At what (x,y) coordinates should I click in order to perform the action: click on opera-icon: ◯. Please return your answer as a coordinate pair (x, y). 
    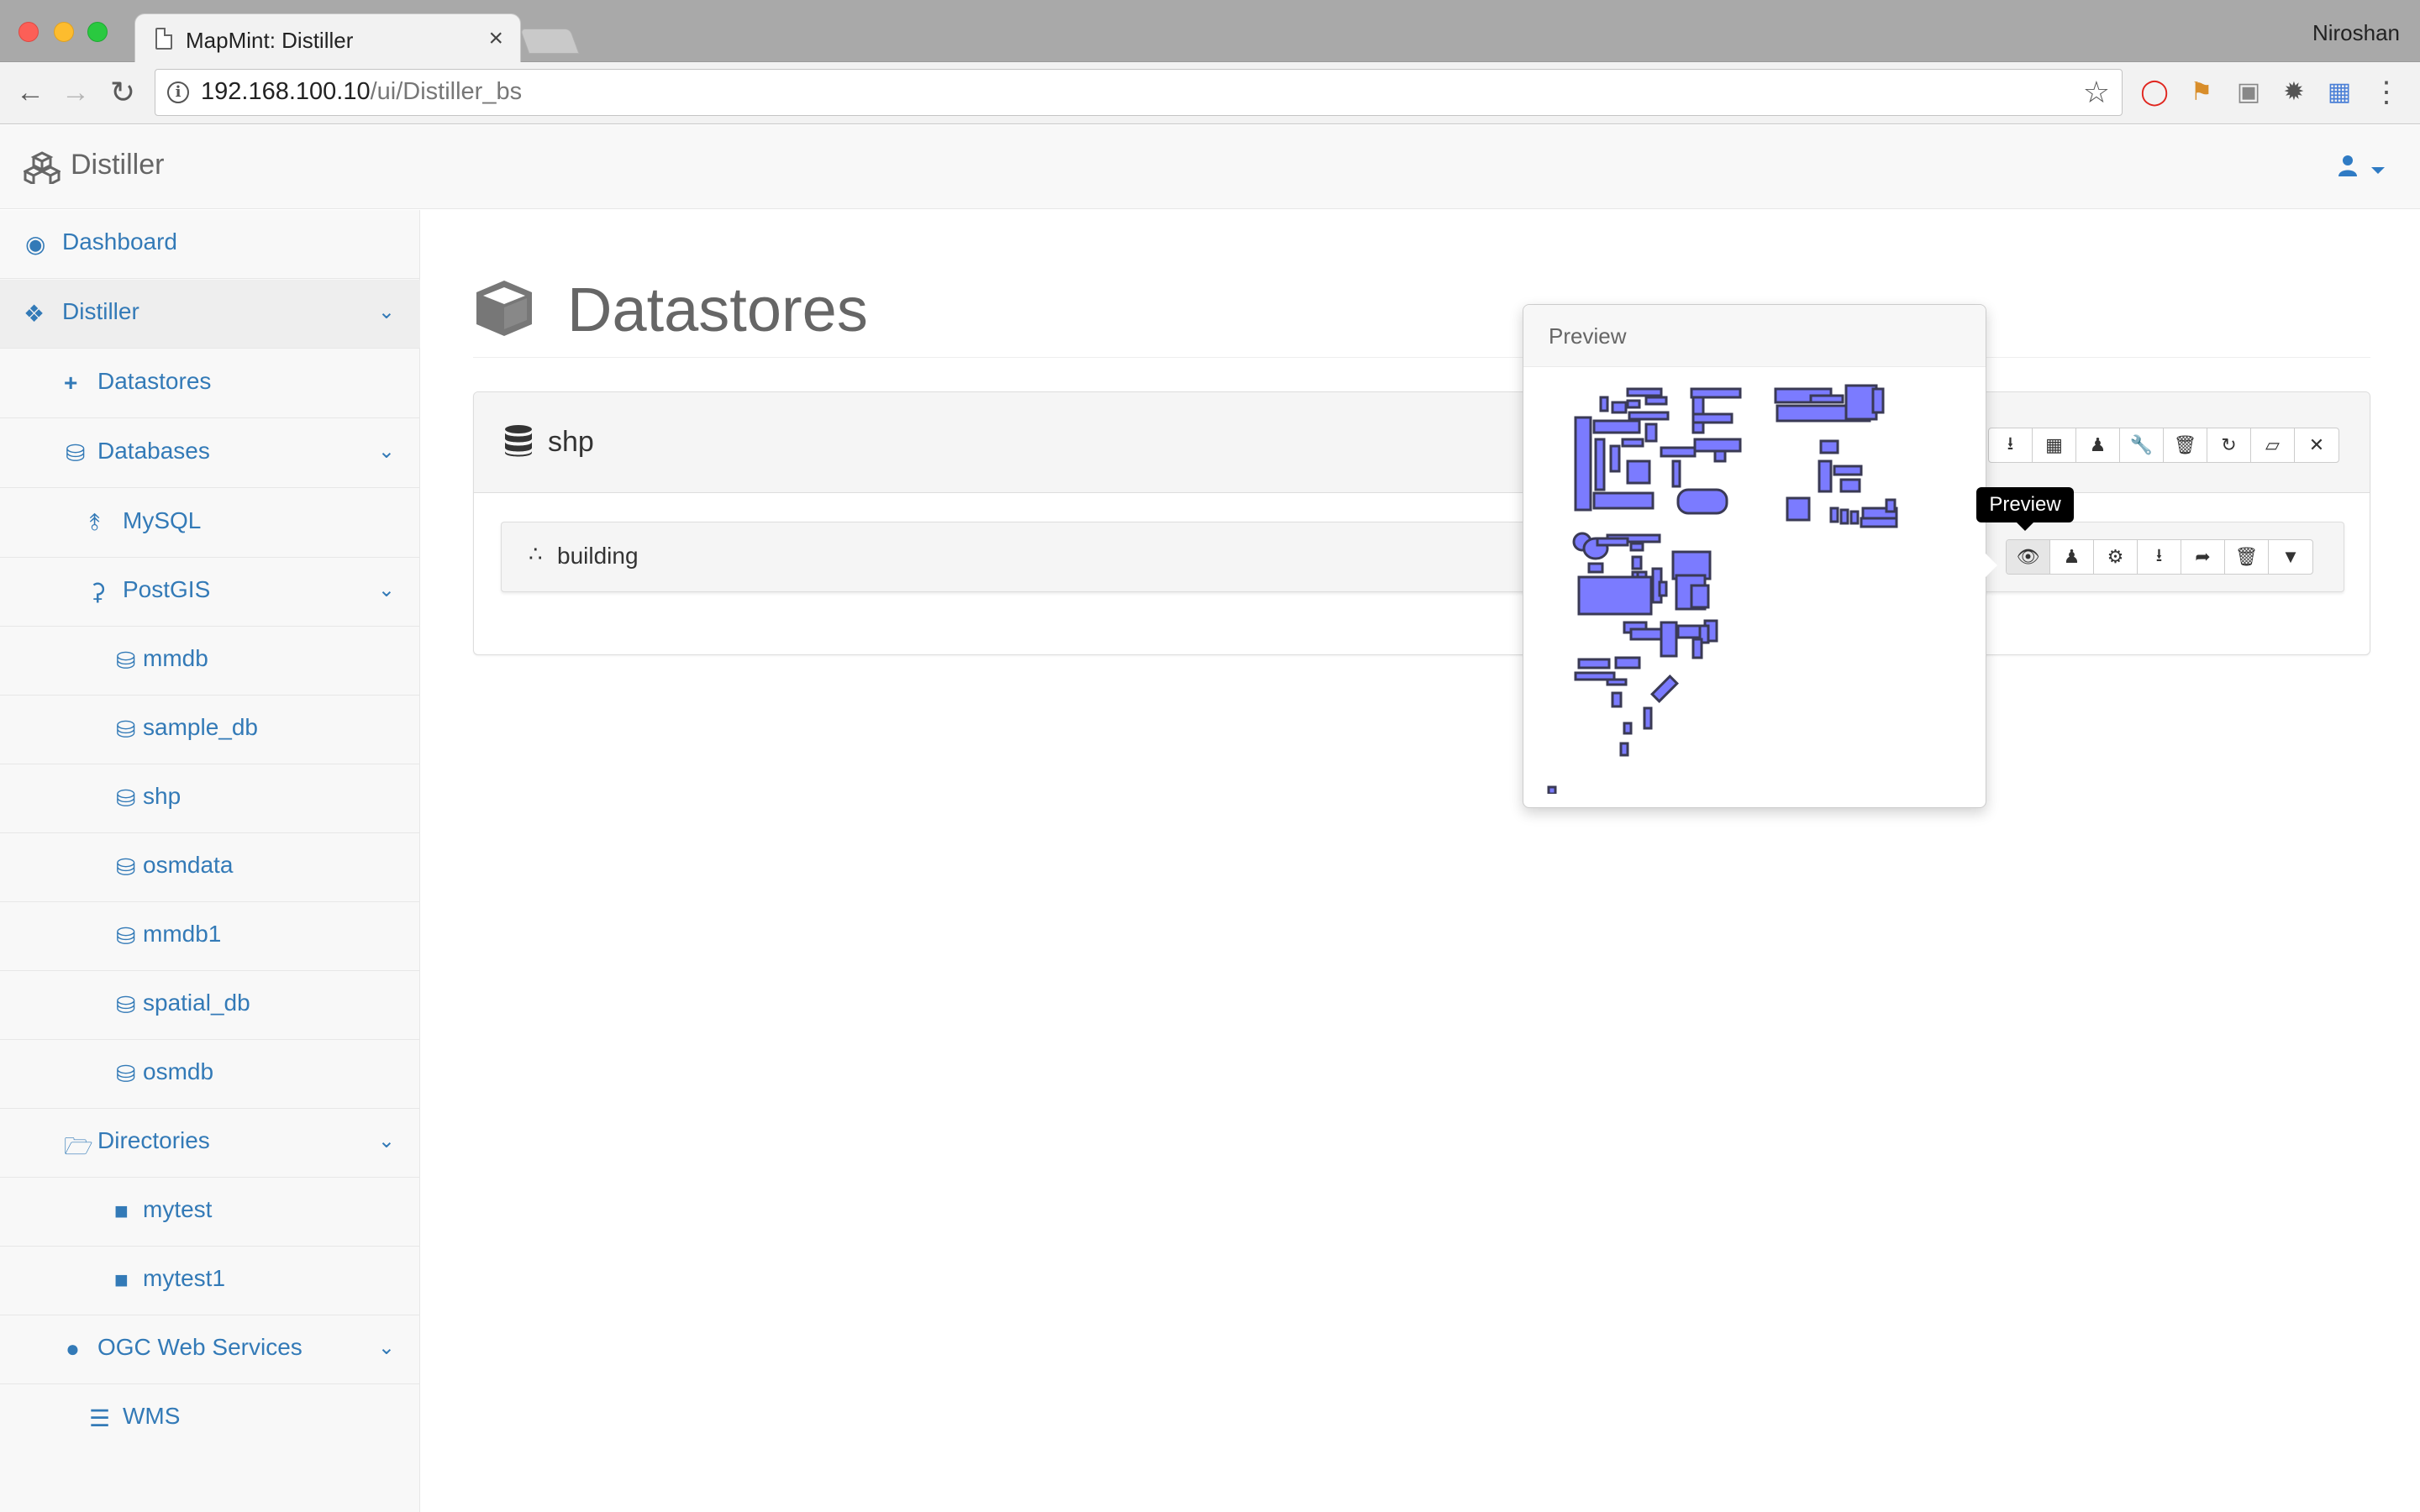
    Looking at the image, I should click on (2154, 92).